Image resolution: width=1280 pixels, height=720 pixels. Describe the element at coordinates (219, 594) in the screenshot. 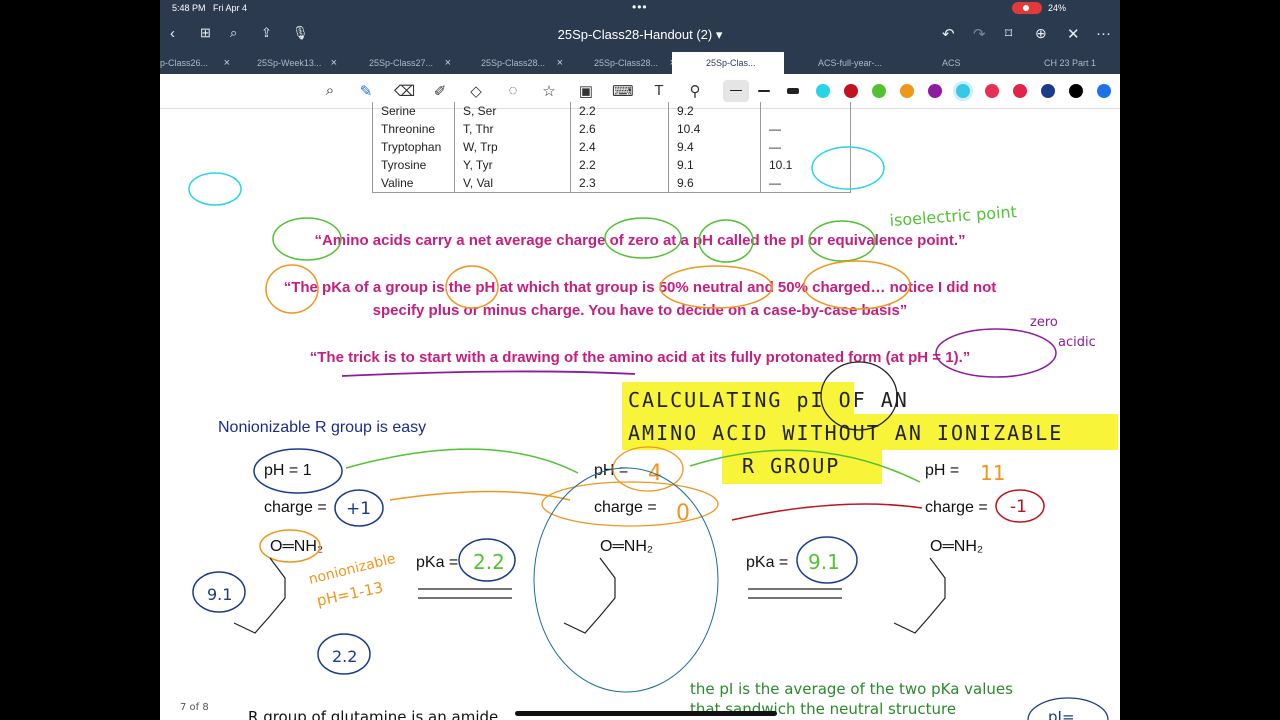

I see `n-pka-value: 9.1` at that location.